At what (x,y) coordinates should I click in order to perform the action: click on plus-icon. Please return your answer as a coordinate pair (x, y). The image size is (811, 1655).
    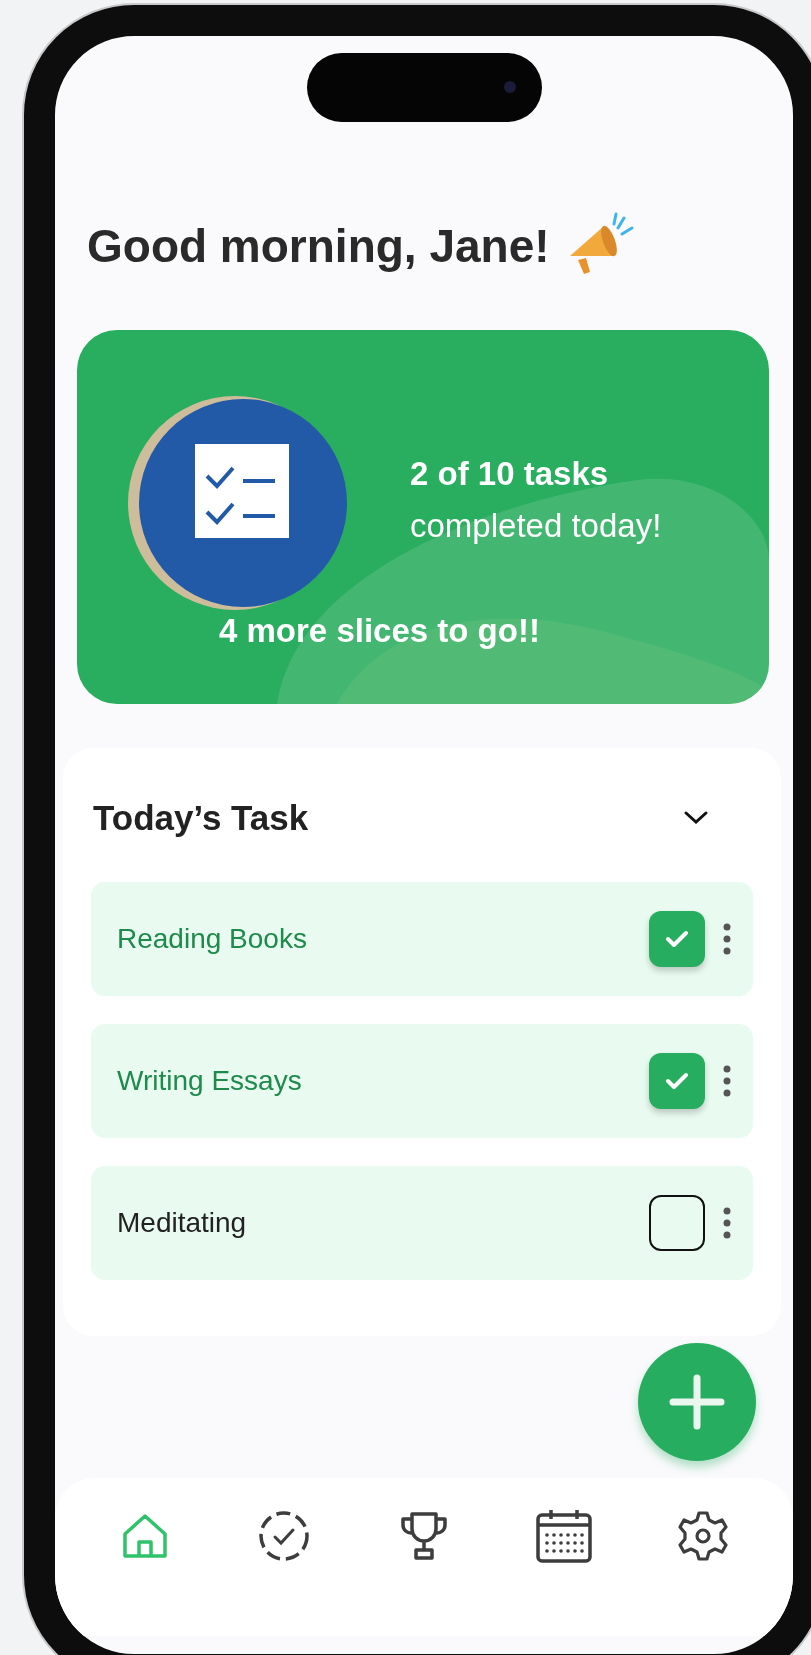
    Looking at the image, I should click on (697, 1402).